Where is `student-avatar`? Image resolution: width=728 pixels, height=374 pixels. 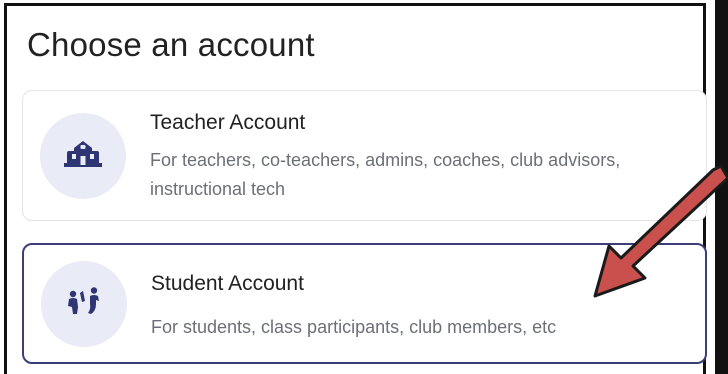
student-avatar is located at coordinates (84, 304).